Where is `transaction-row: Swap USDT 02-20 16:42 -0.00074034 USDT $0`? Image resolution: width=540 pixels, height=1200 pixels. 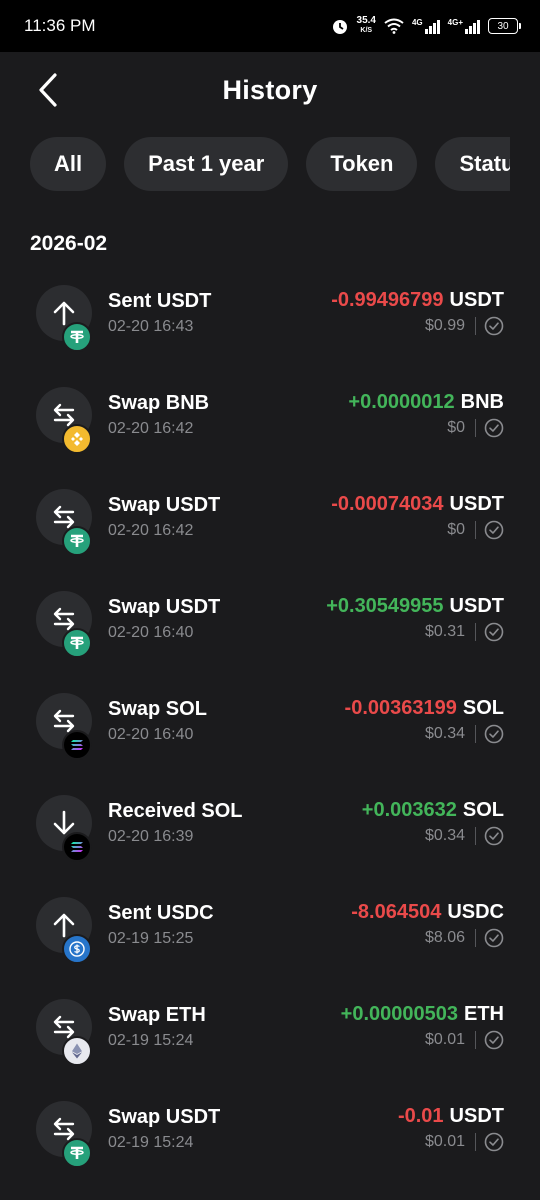
transaction-row: Swap USDT 02-20 16:42 -0.00074034 USDT $0 is located at coordinates (270, 527).